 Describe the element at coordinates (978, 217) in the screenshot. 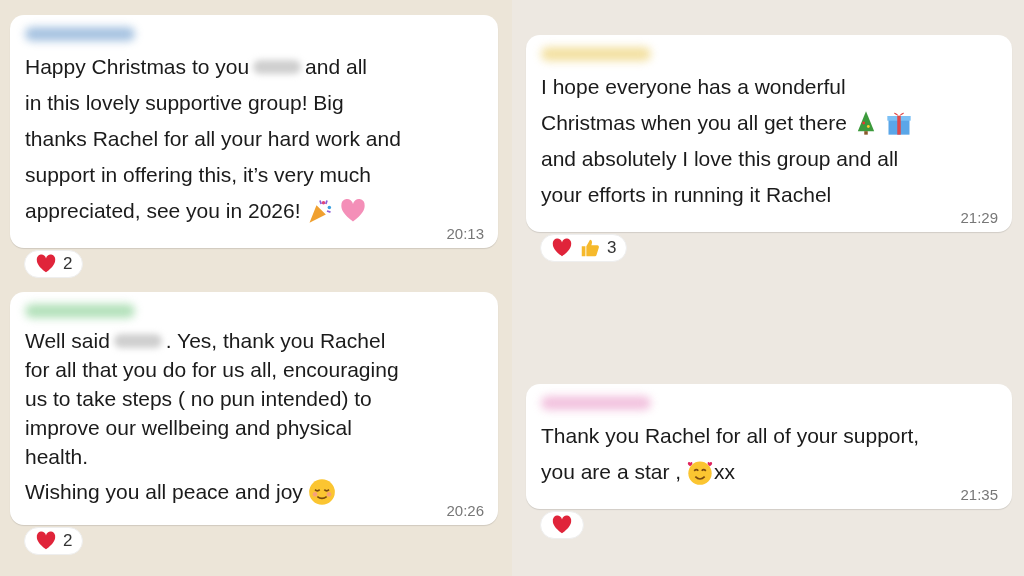

I see `message-time: 21:29` at that location.